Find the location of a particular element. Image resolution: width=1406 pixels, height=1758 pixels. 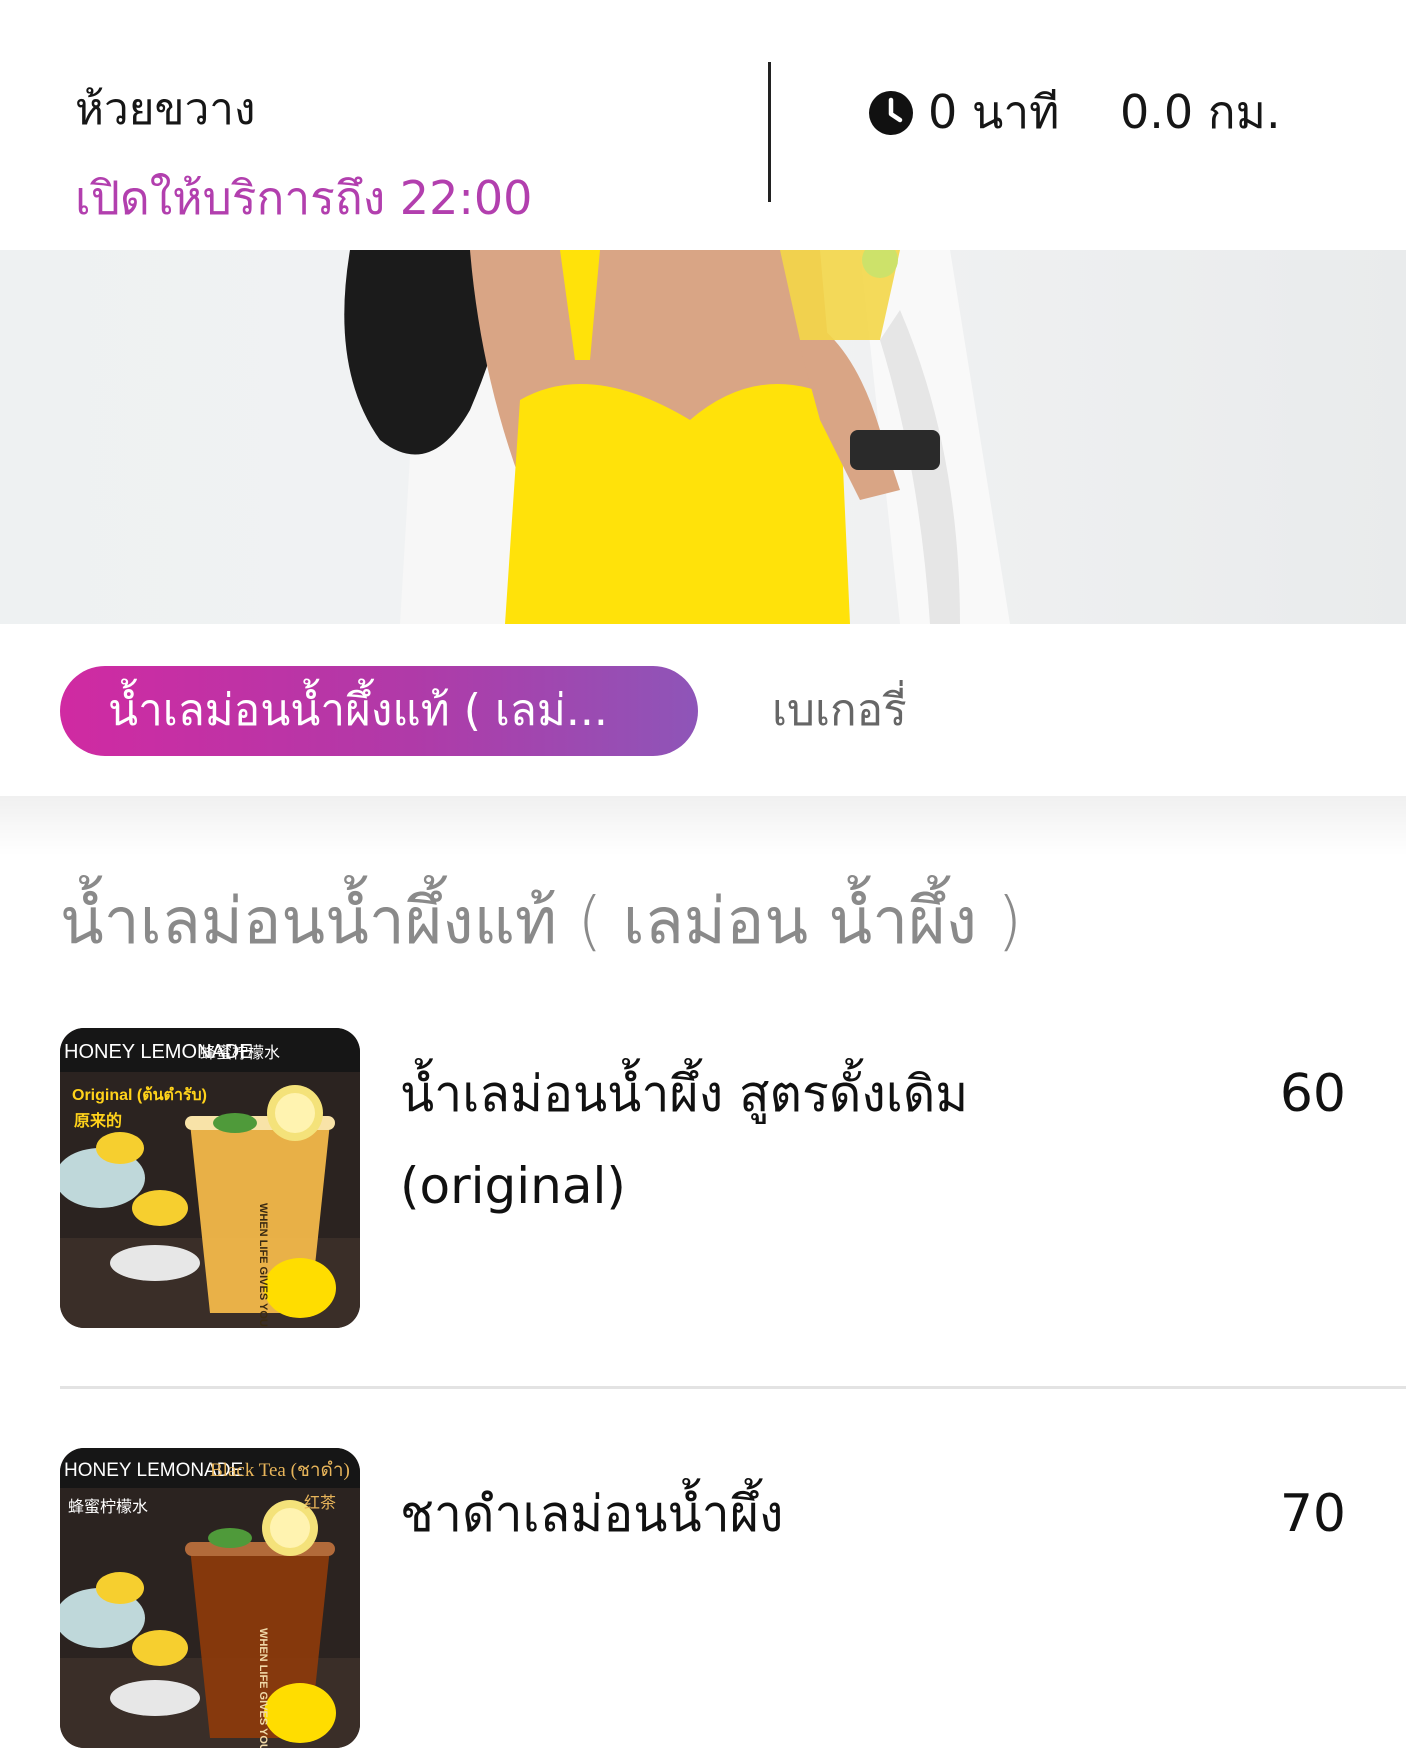

delivery-eta: 0 นาที is located at coordinates (964, 112).